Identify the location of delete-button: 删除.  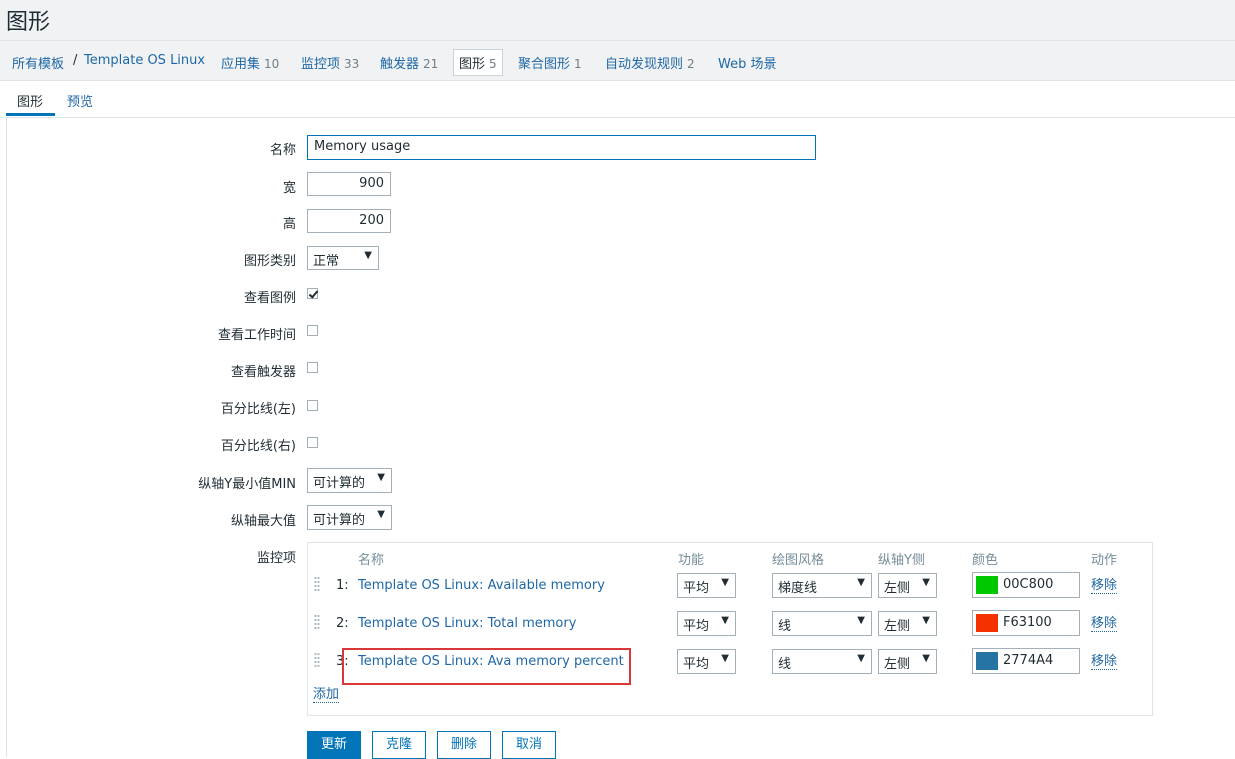
(464, 745).